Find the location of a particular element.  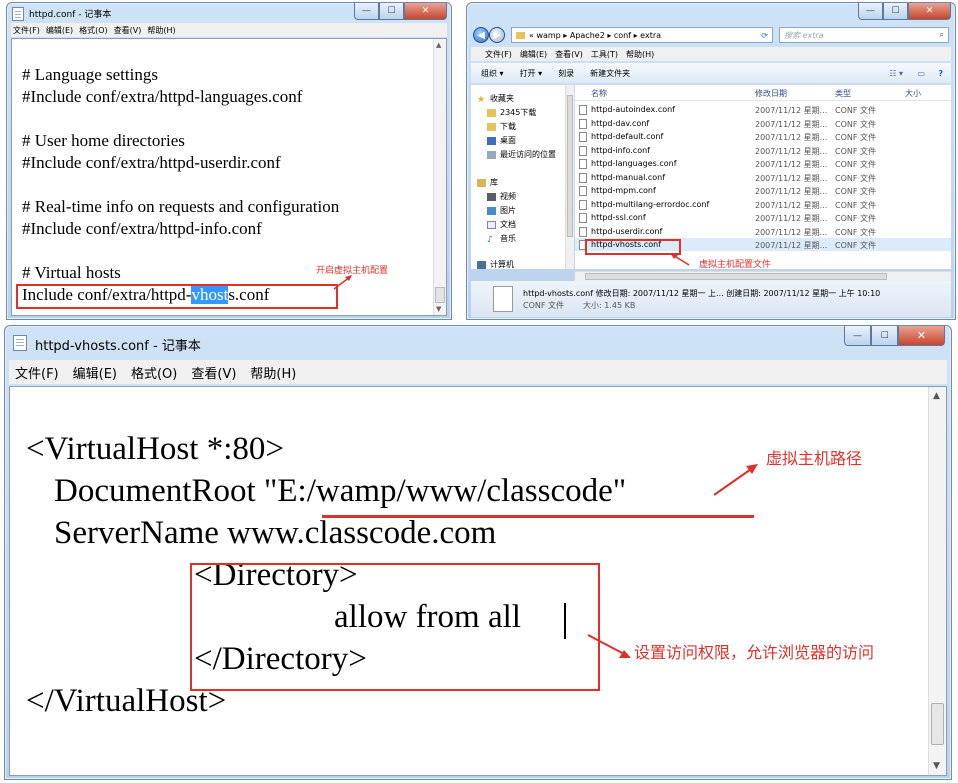

file-row: httpd-dav.conf 2007/11/12 星期... CONF 文件 is located at coordinates (763, 123).